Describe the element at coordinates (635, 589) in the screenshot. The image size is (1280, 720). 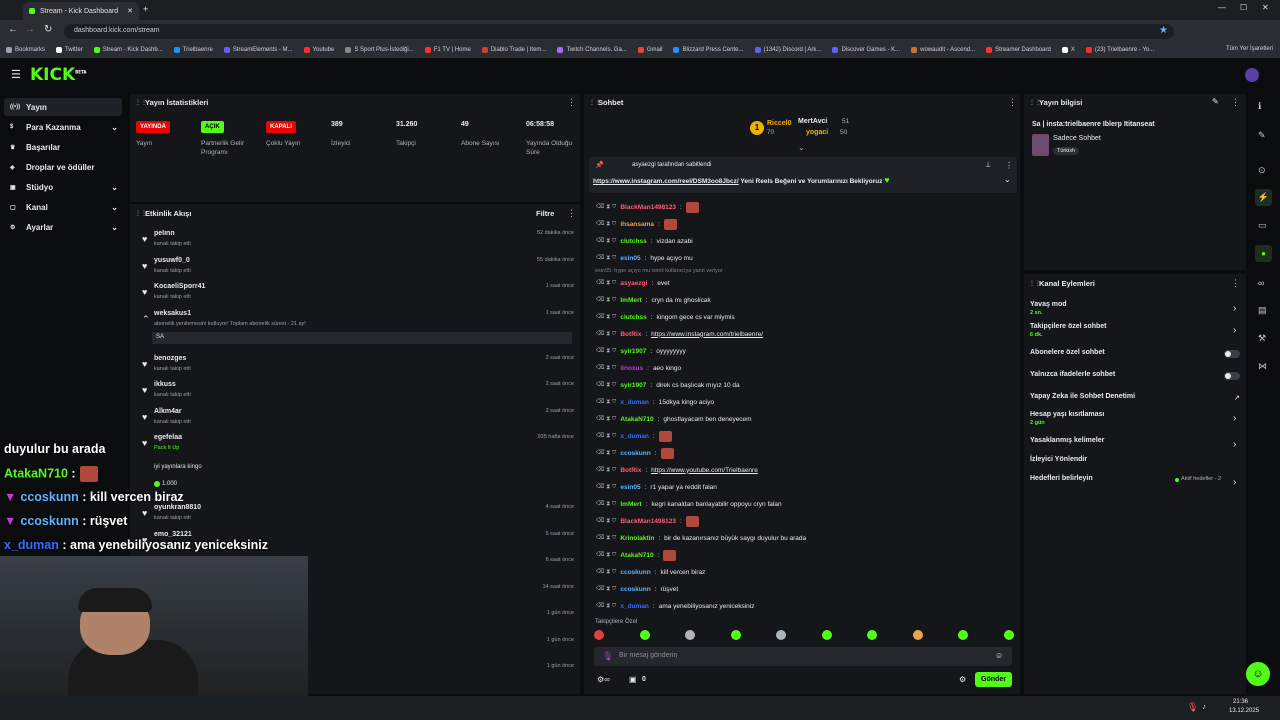
I see `chat-username: ccoskunn` at that location.